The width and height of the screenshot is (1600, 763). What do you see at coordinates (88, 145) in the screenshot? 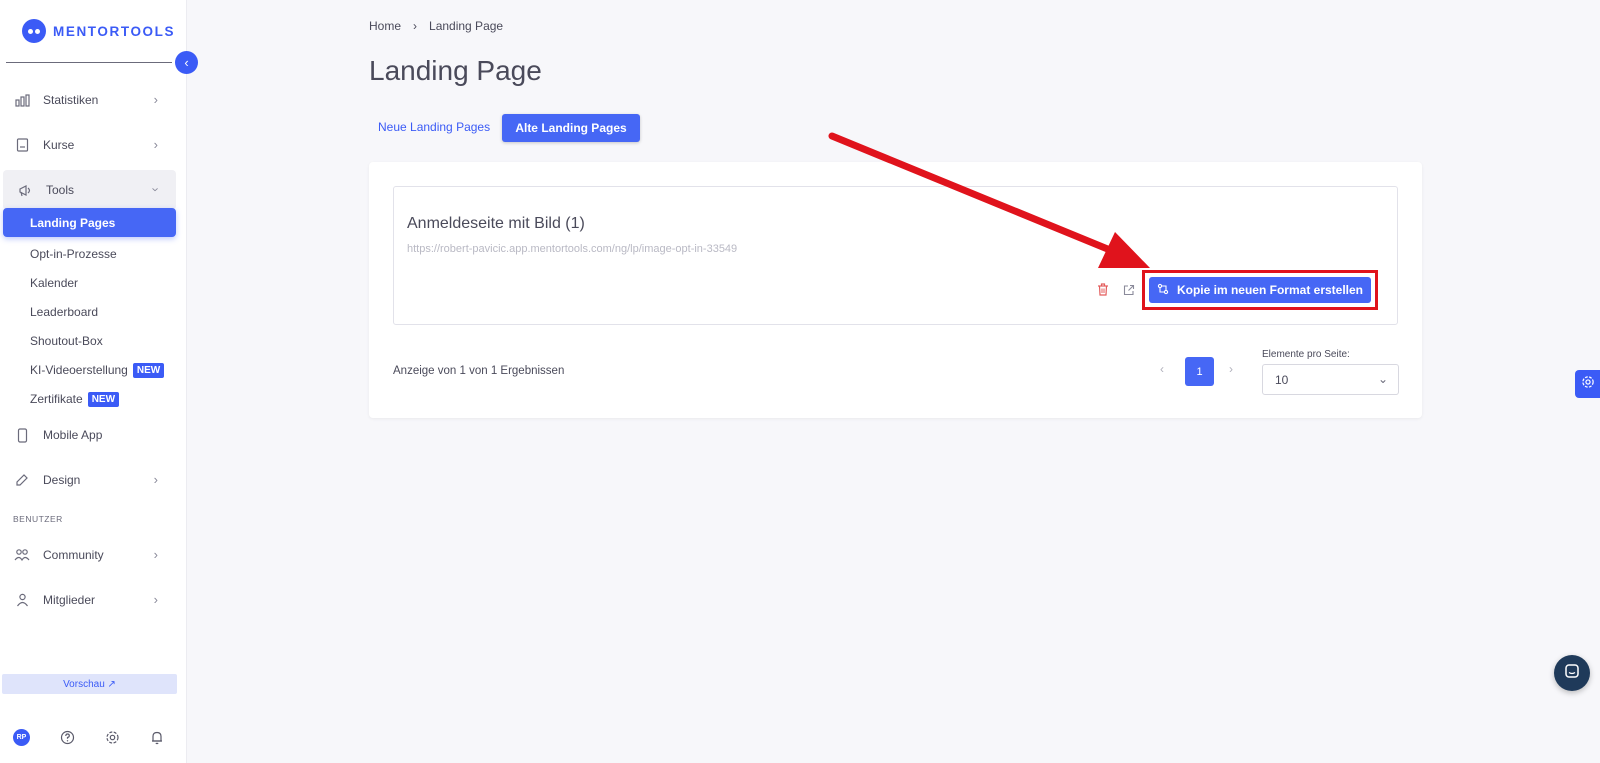
I see `sidebar-item-kurse: Kurse ›` at bounding box center [88, 145].